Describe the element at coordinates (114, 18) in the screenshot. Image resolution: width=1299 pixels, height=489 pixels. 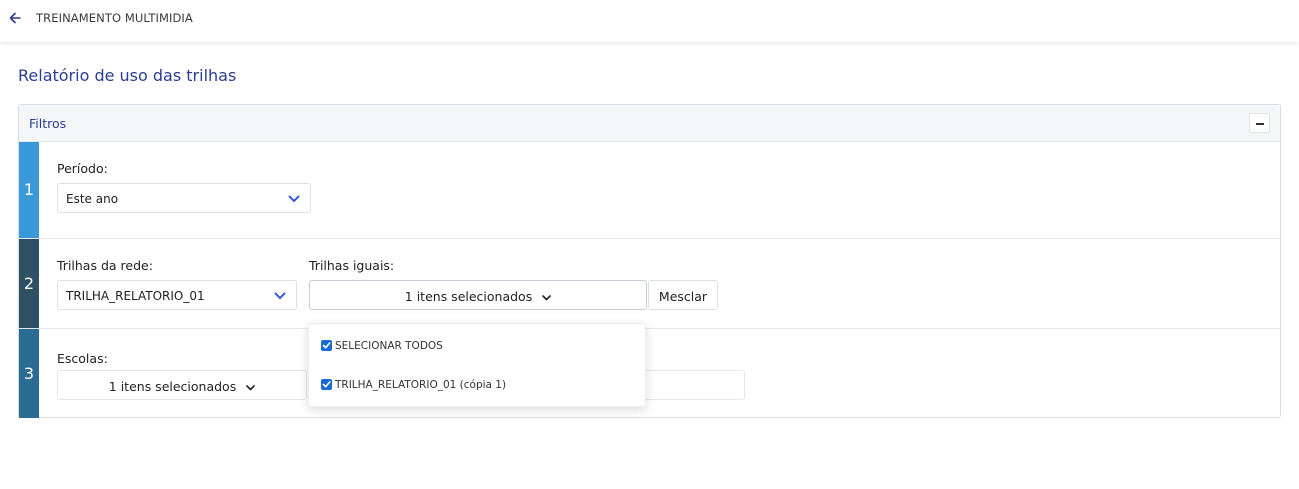
I see `app-title: TREINAMENTO MULTIMIDIA` at that location.